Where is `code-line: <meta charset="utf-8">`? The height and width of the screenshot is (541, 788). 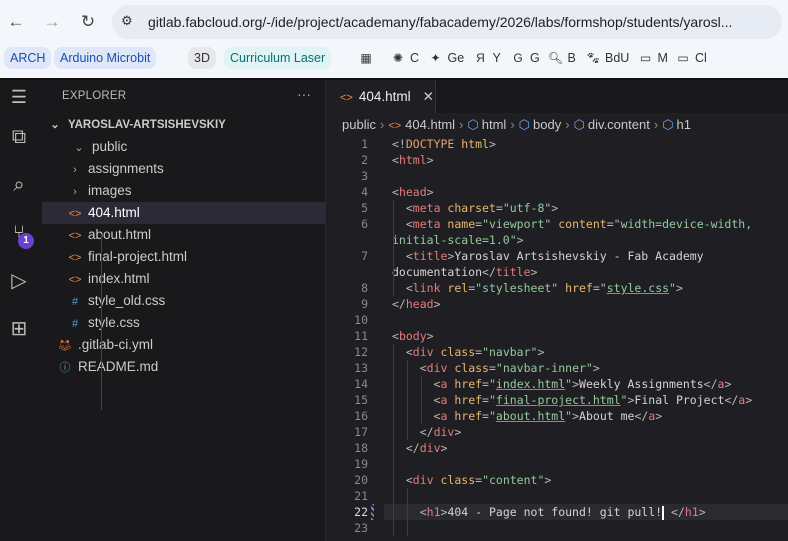
code-line: <meta charset="utf-8"> is located at coordinates (590, 208).